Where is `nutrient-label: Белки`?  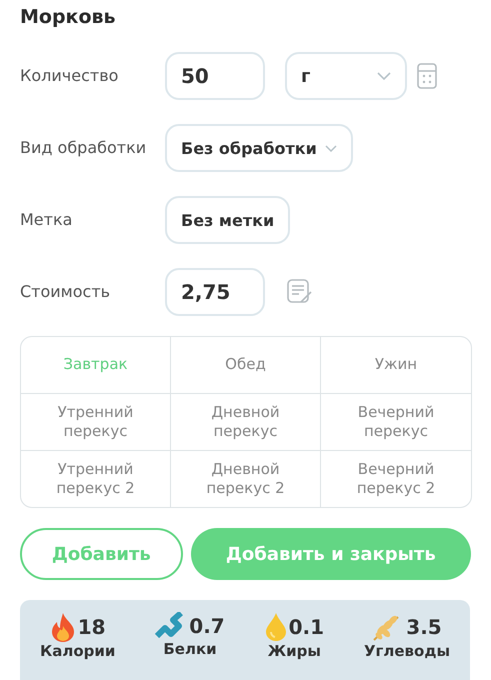 nutrient-label: Белки is located at coordinates (190, 649).